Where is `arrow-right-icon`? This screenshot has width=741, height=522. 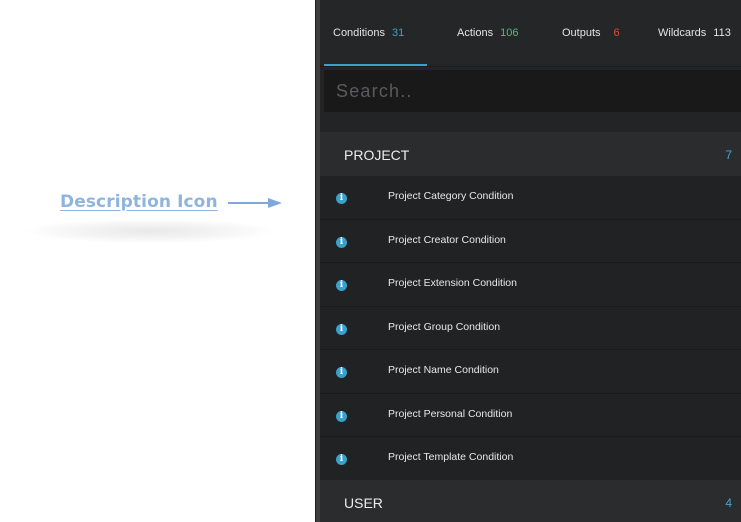 arrow-right-icon is located at coordinates (254, 202).